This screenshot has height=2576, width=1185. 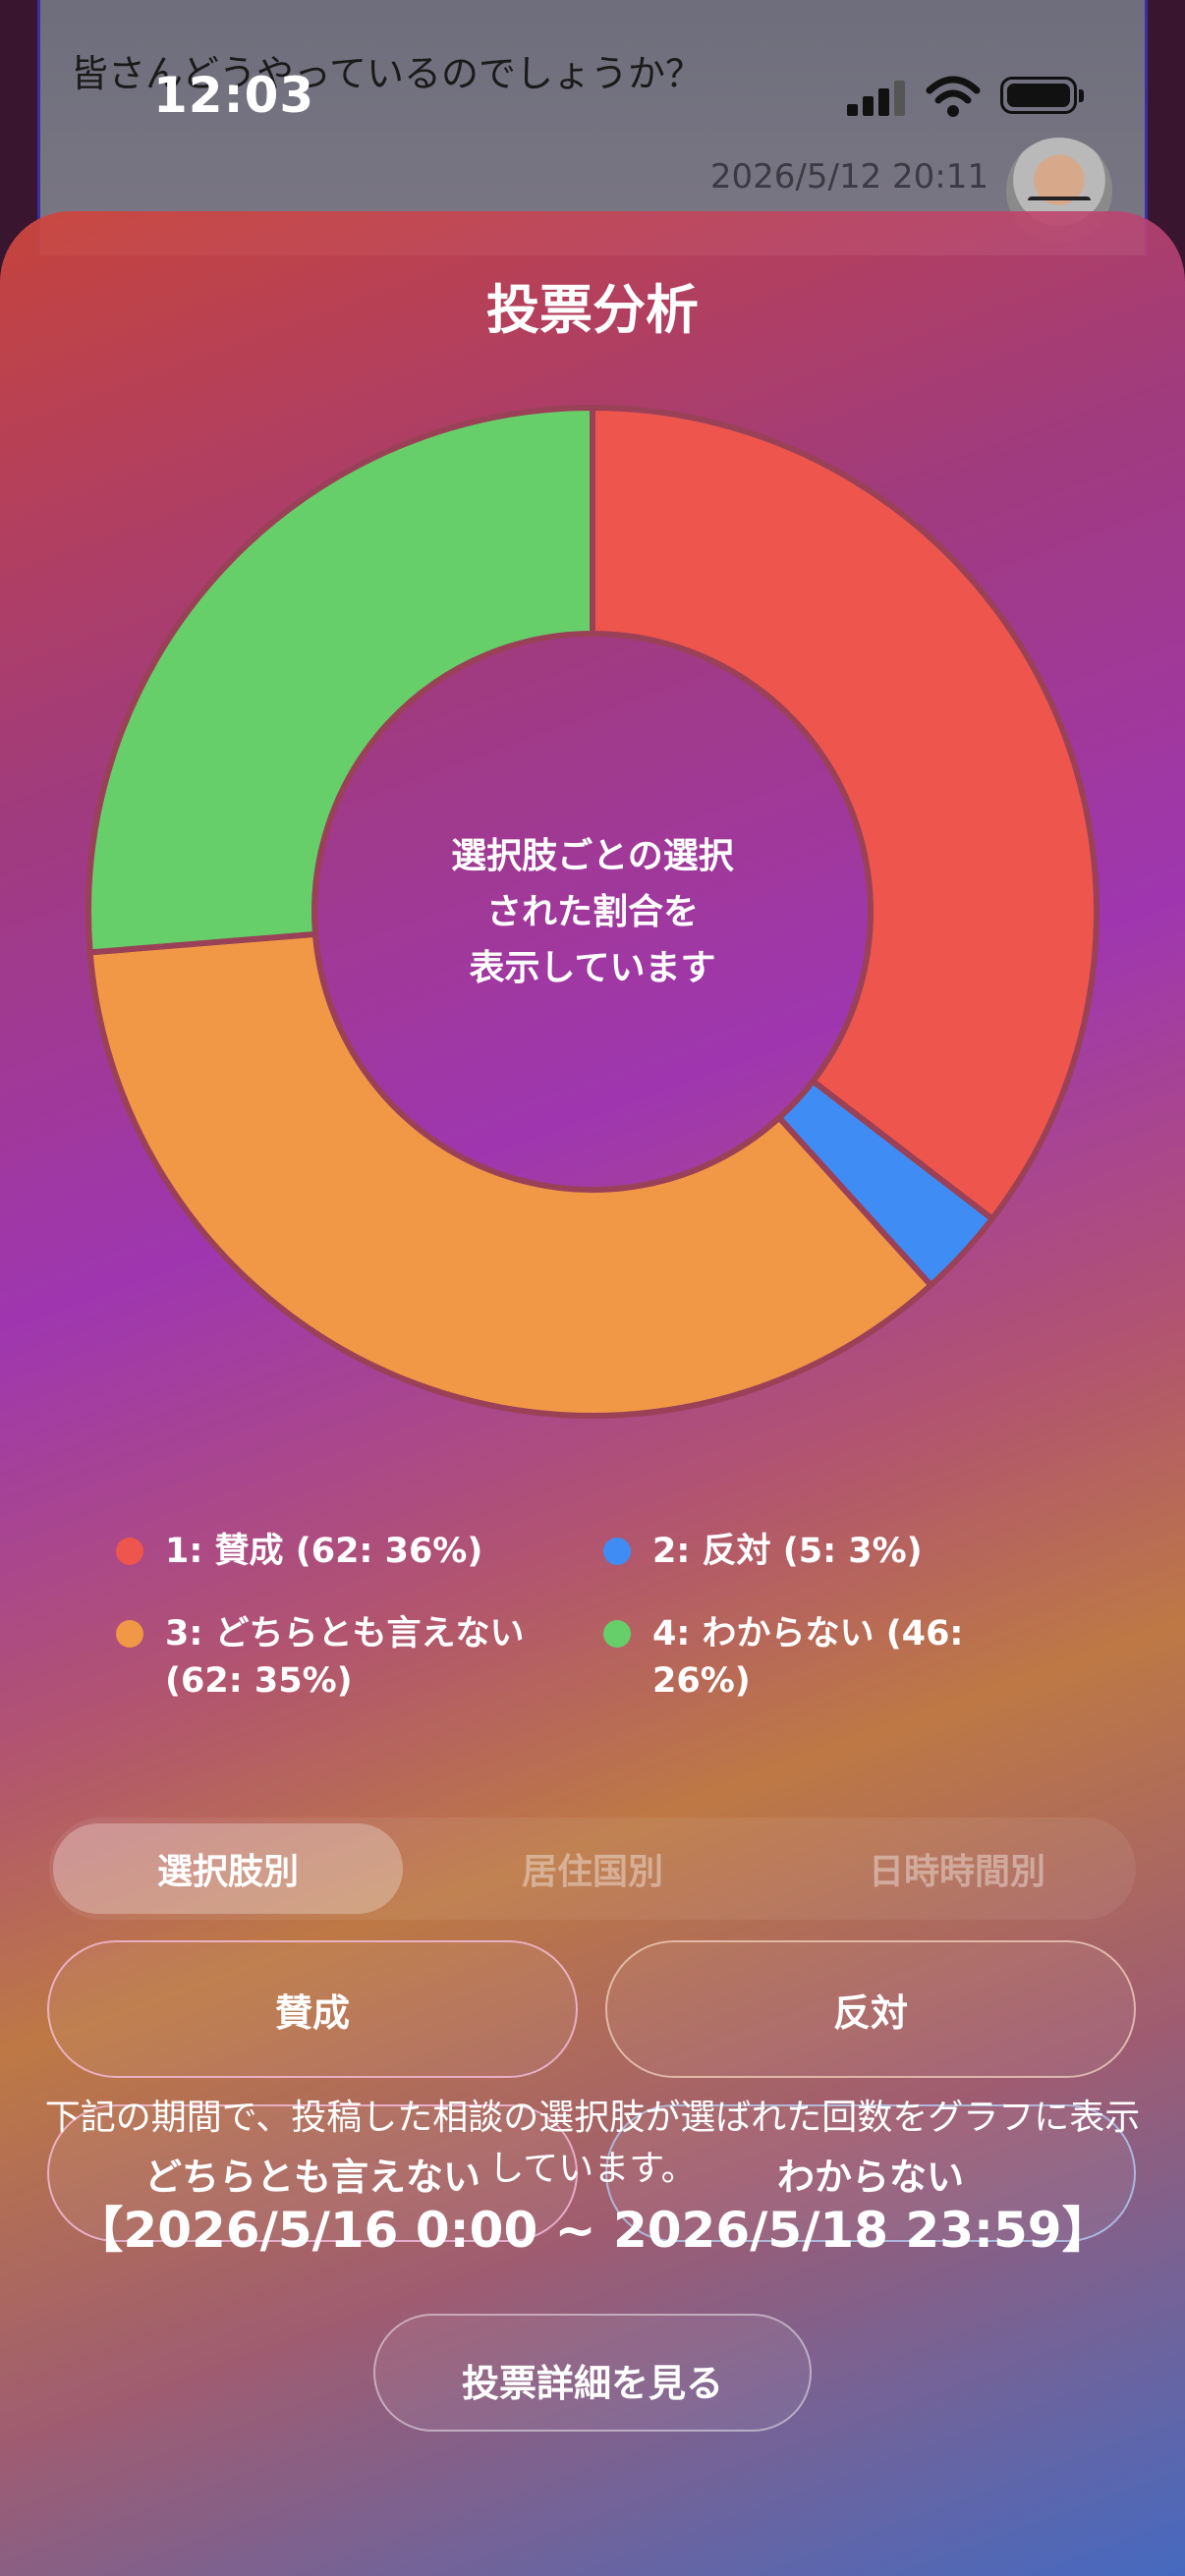 I want to click on tab-by-country: 居住国別, so click(x=592, y=1868).